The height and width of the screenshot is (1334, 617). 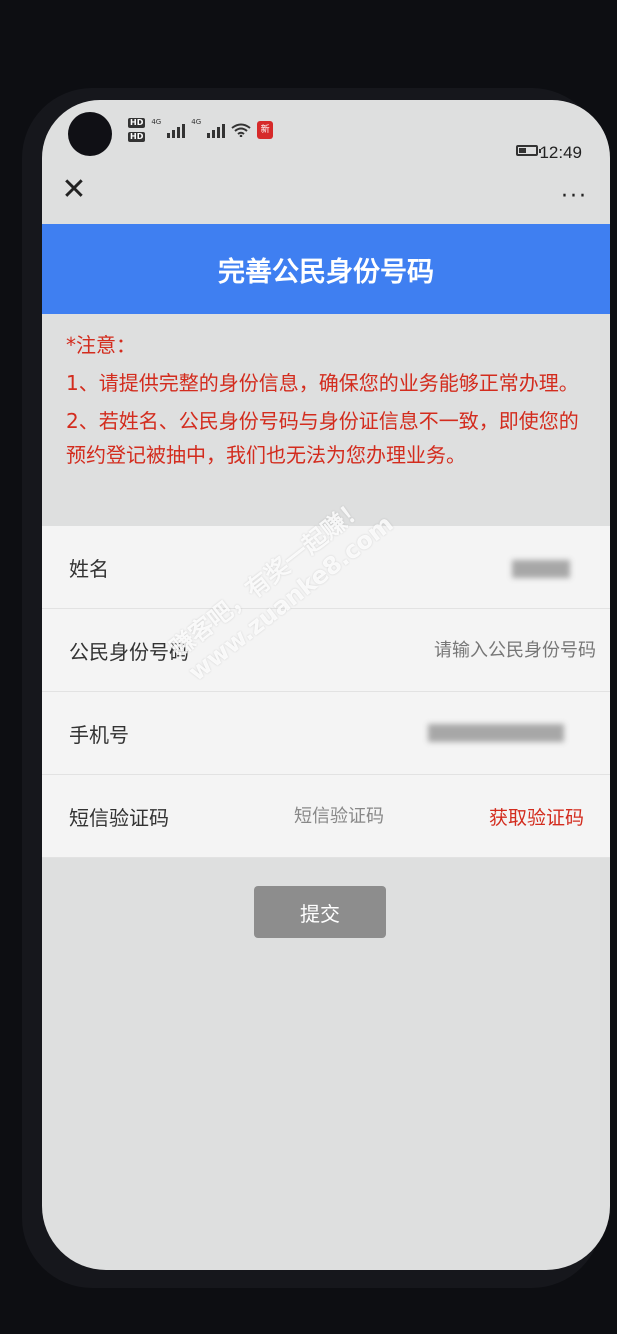 I want to click on notice-heading: *注意：, so click(x=101, y=345).